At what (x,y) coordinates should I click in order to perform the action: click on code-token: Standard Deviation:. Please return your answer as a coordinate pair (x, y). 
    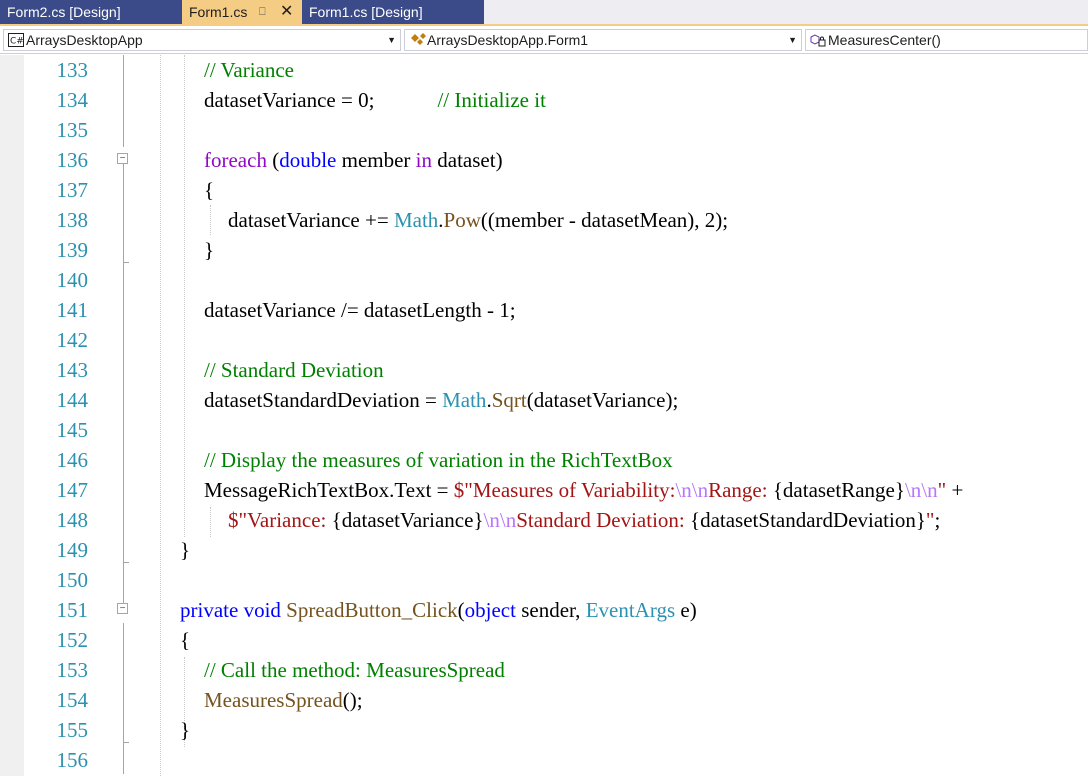
    Looking at the image, I should click on (603, 520).